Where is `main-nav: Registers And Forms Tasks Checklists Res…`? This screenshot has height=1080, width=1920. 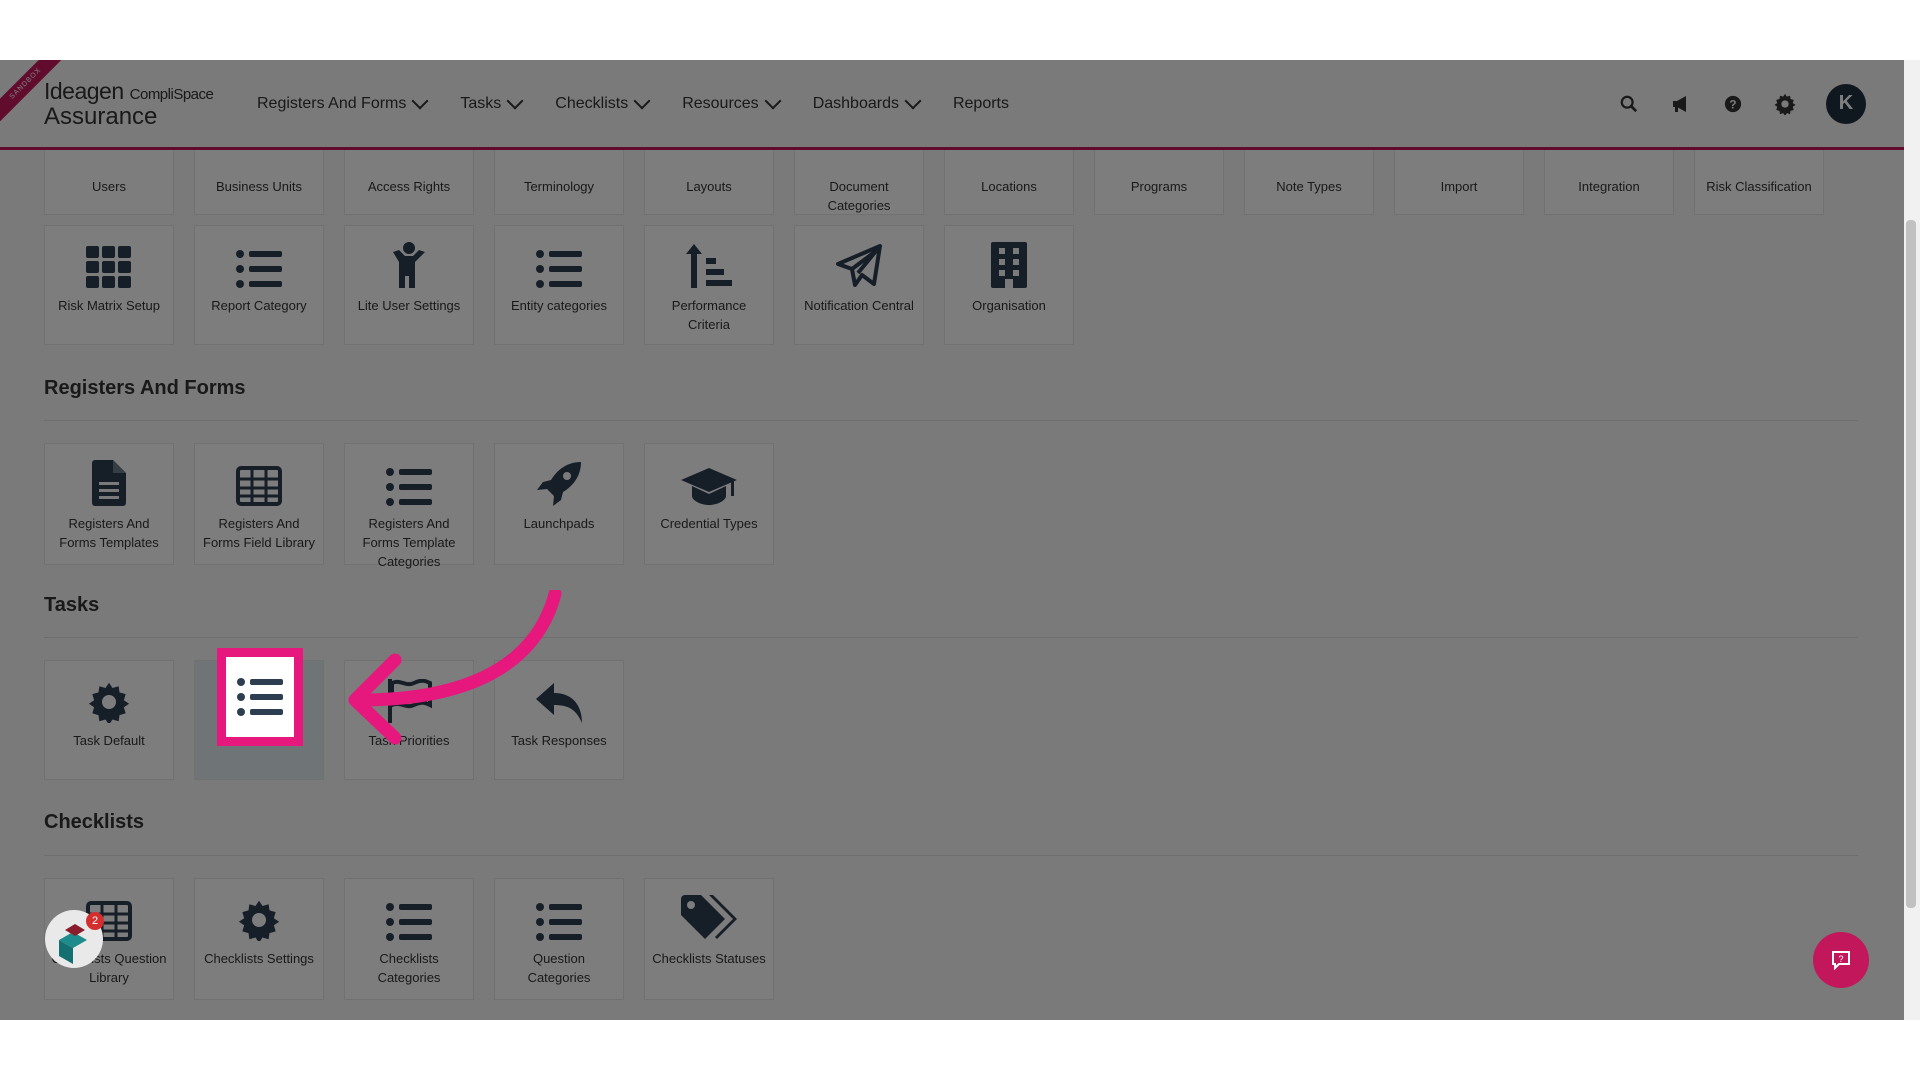
main-nav: Registers And Forms Tasks Checklists Res… is located at coordinates (633, 103).